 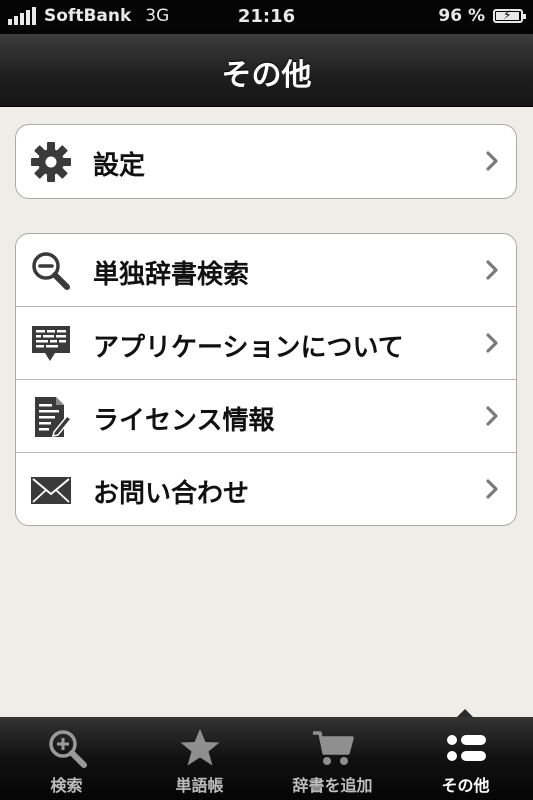 What do you see at coordinates (248, 348) in the screenshot?
I see `menu-item-label: アプリケーションについて` at bounding box center [248, 348].